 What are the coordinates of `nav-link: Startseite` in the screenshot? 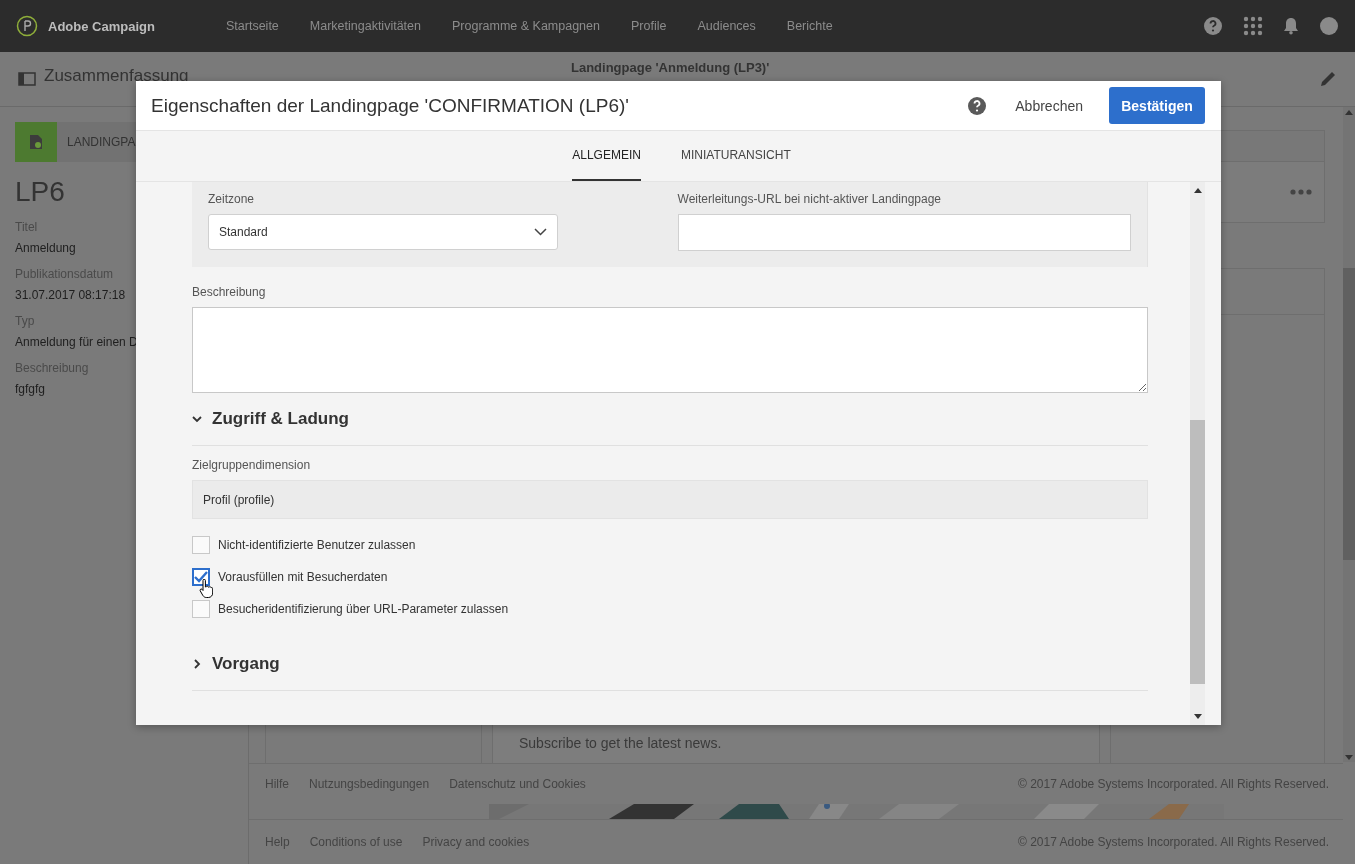 It's located at (252, 26).